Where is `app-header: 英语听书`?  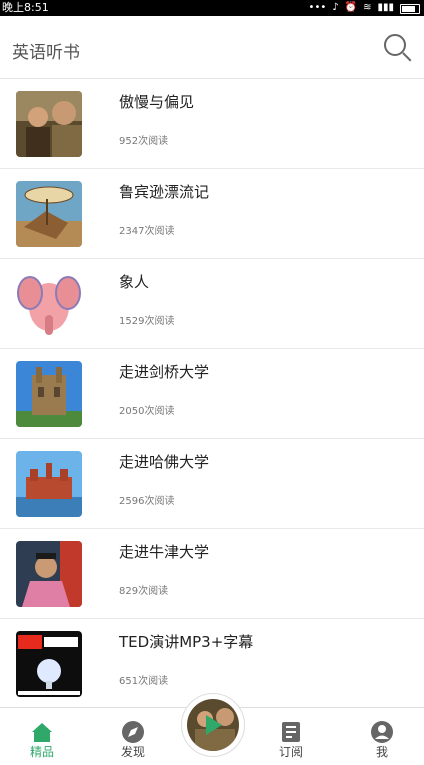
app-header: 英语听书 is located at coordinates (212, 47).